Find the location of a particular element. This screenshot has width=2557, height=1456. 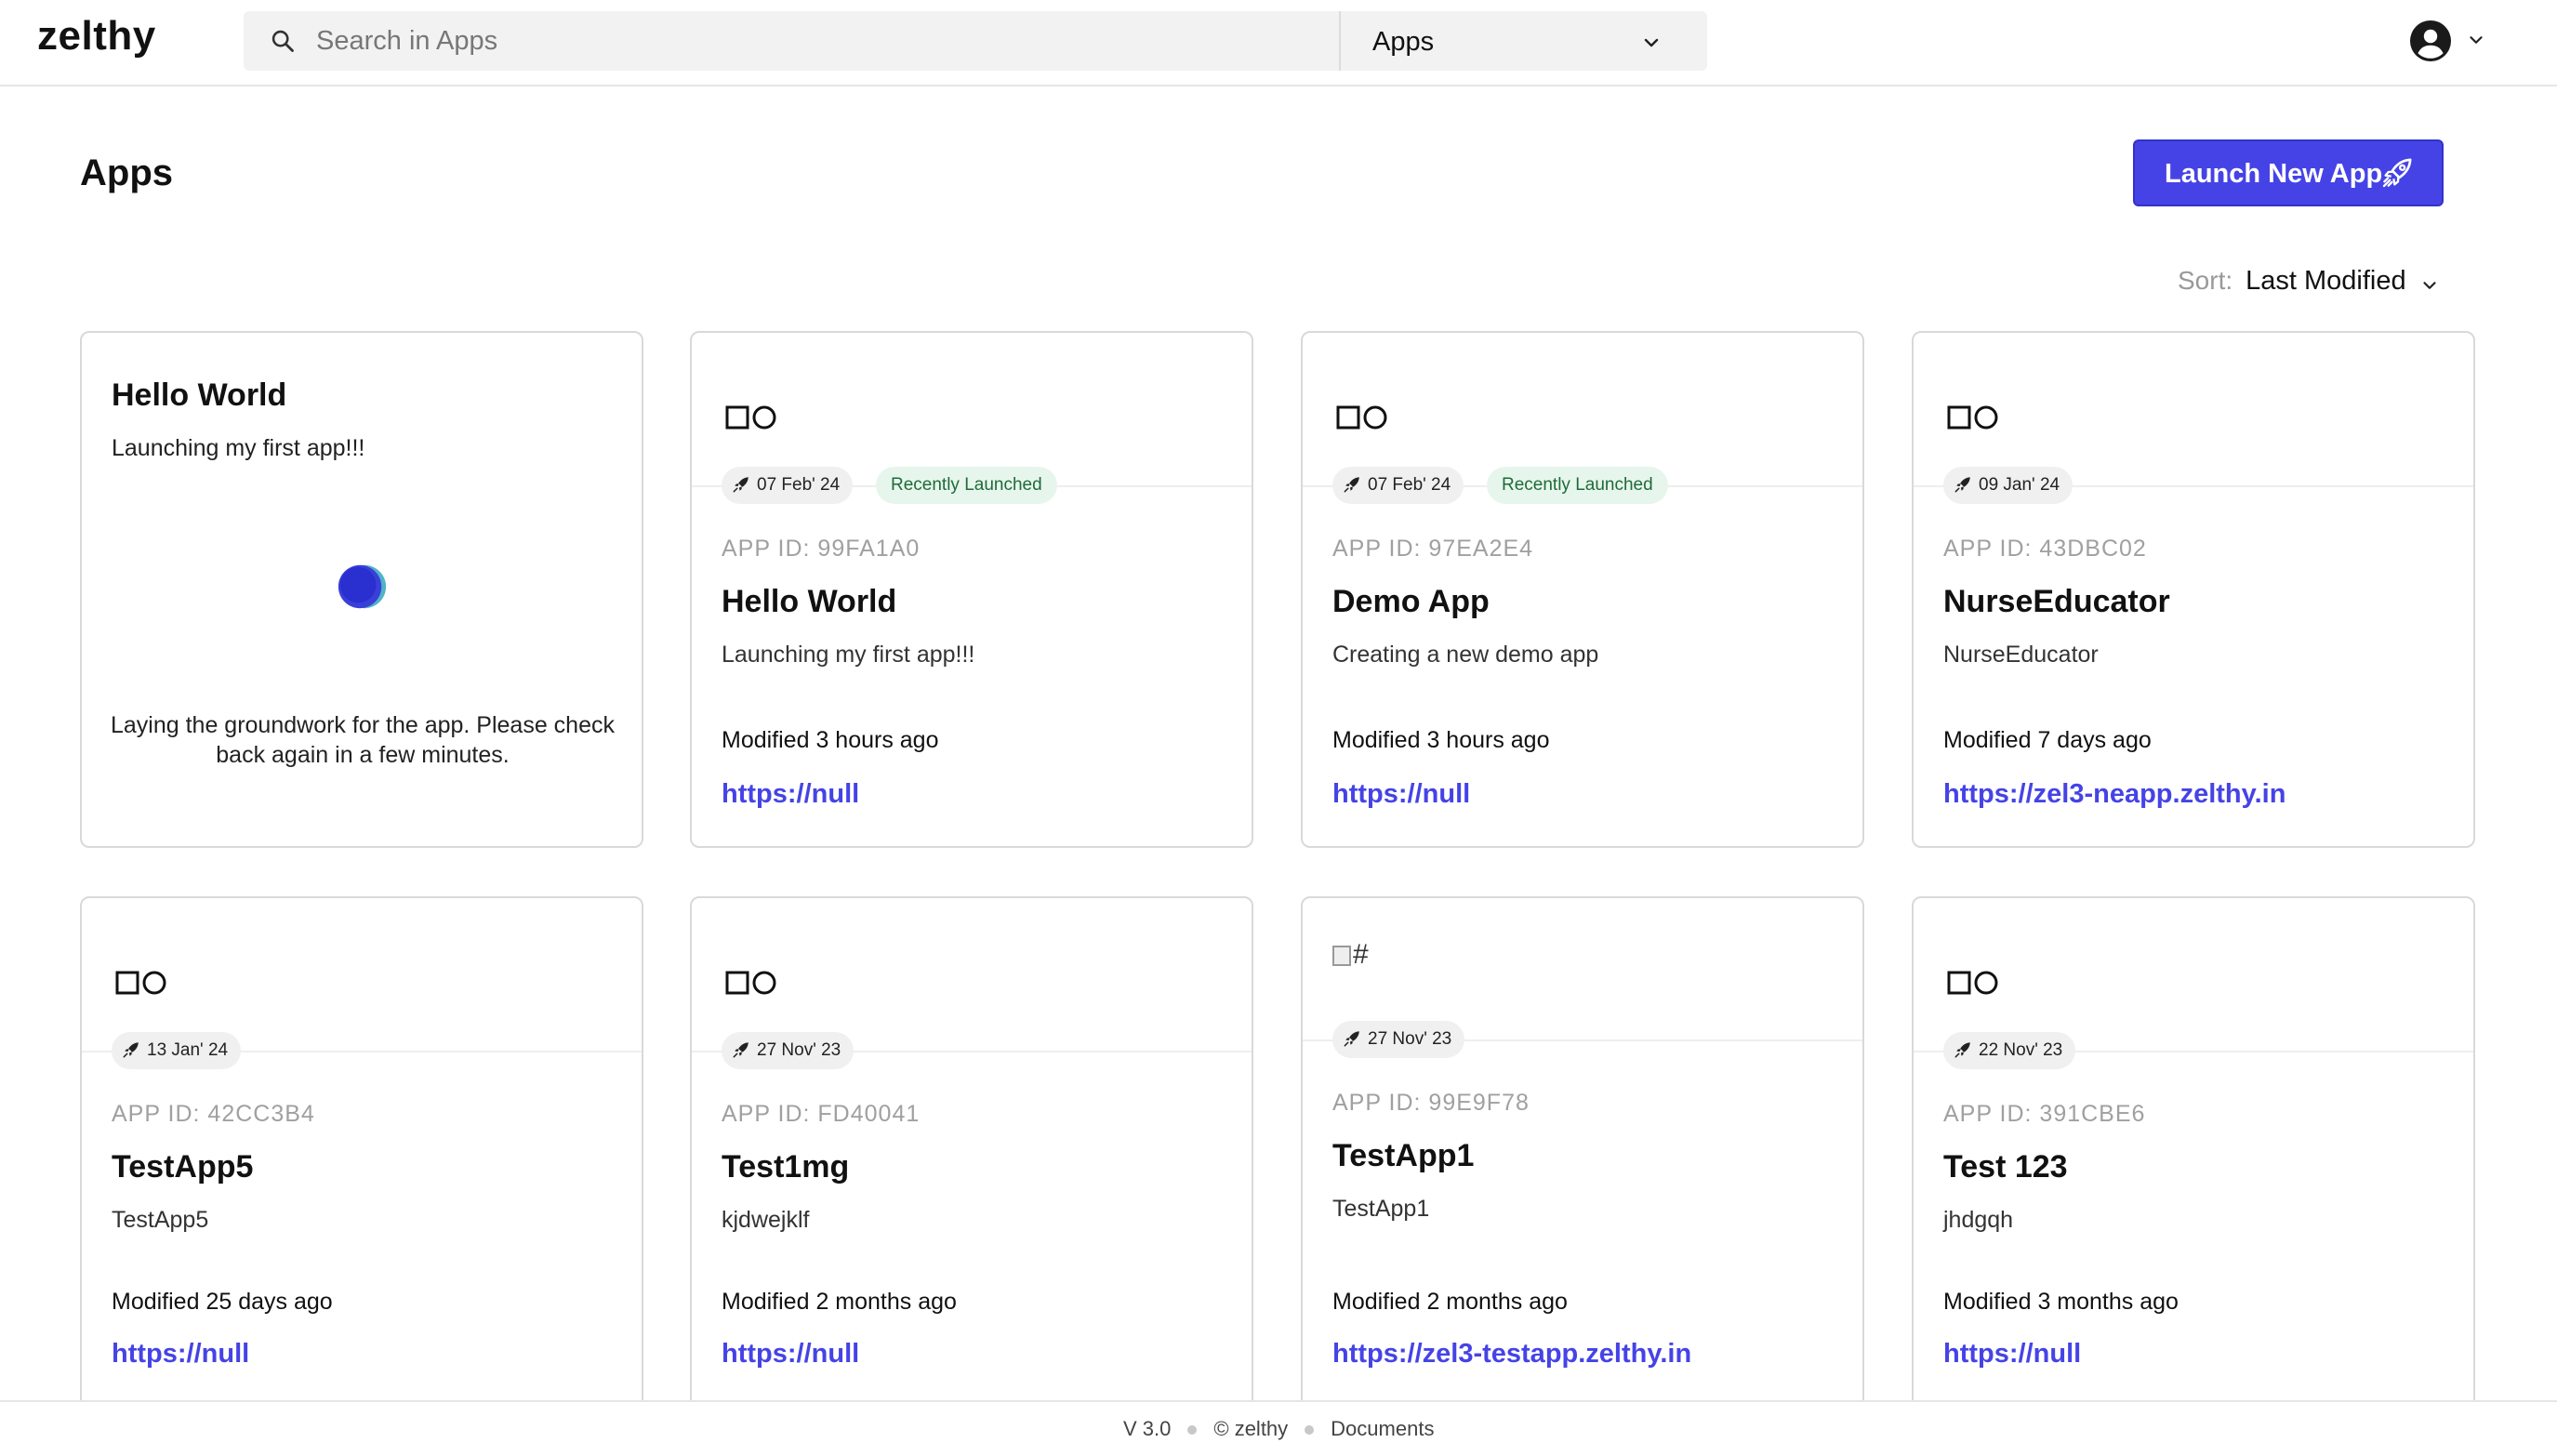

app-name: Hello World is located at coordinates (809, 601).